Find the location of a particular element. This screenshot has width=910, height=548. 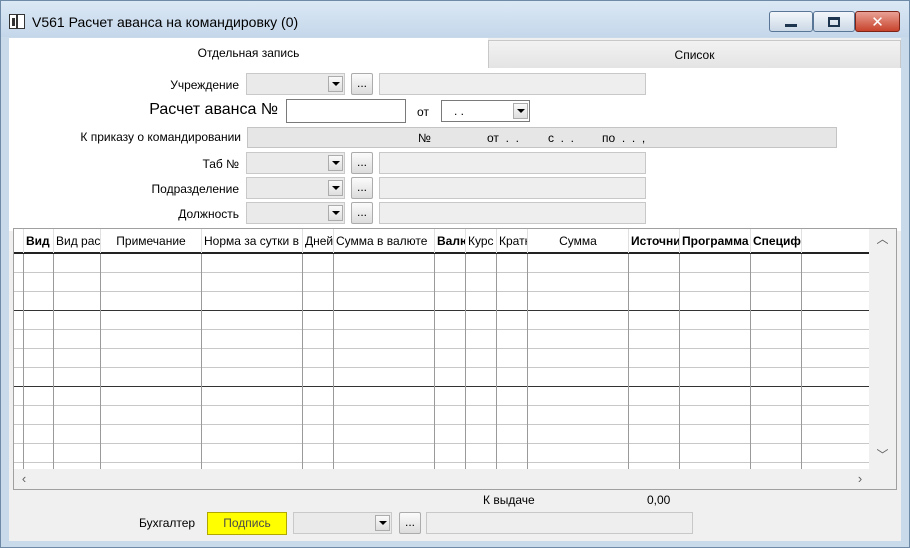

row-selector-header is located at coordinates (19, 241).